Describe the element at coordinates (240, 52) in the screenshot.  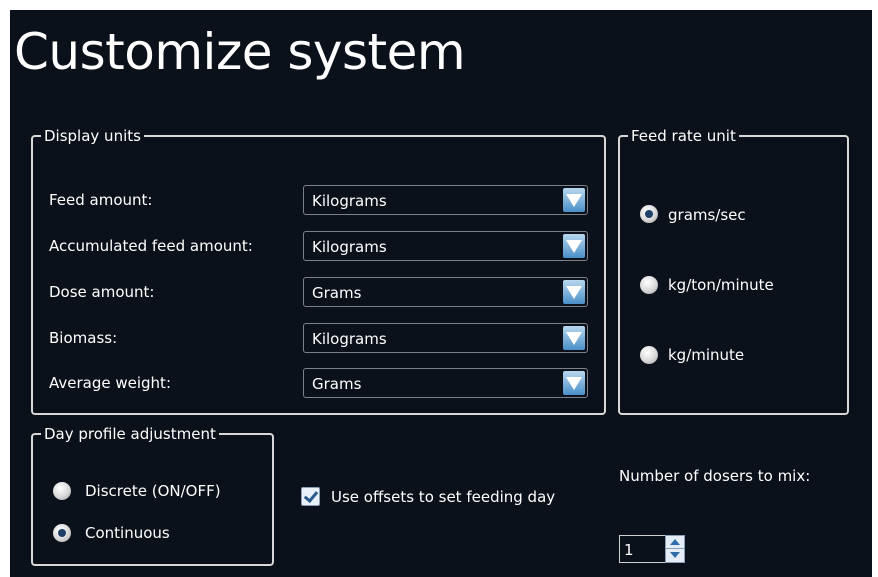
I see `page-title: Customize system` at that location.